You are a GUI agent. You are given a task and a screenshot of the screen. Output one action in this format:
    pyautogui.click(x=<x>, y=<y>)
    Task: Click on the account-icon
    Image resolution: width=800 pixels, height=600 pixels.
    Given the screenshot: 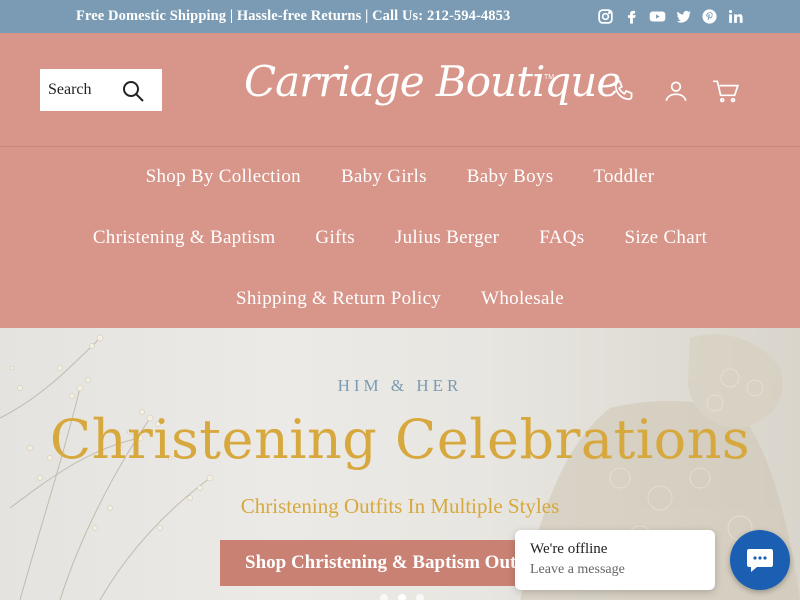 What is the action you would take?
    pyautogui.click(x=676, y=91)
    